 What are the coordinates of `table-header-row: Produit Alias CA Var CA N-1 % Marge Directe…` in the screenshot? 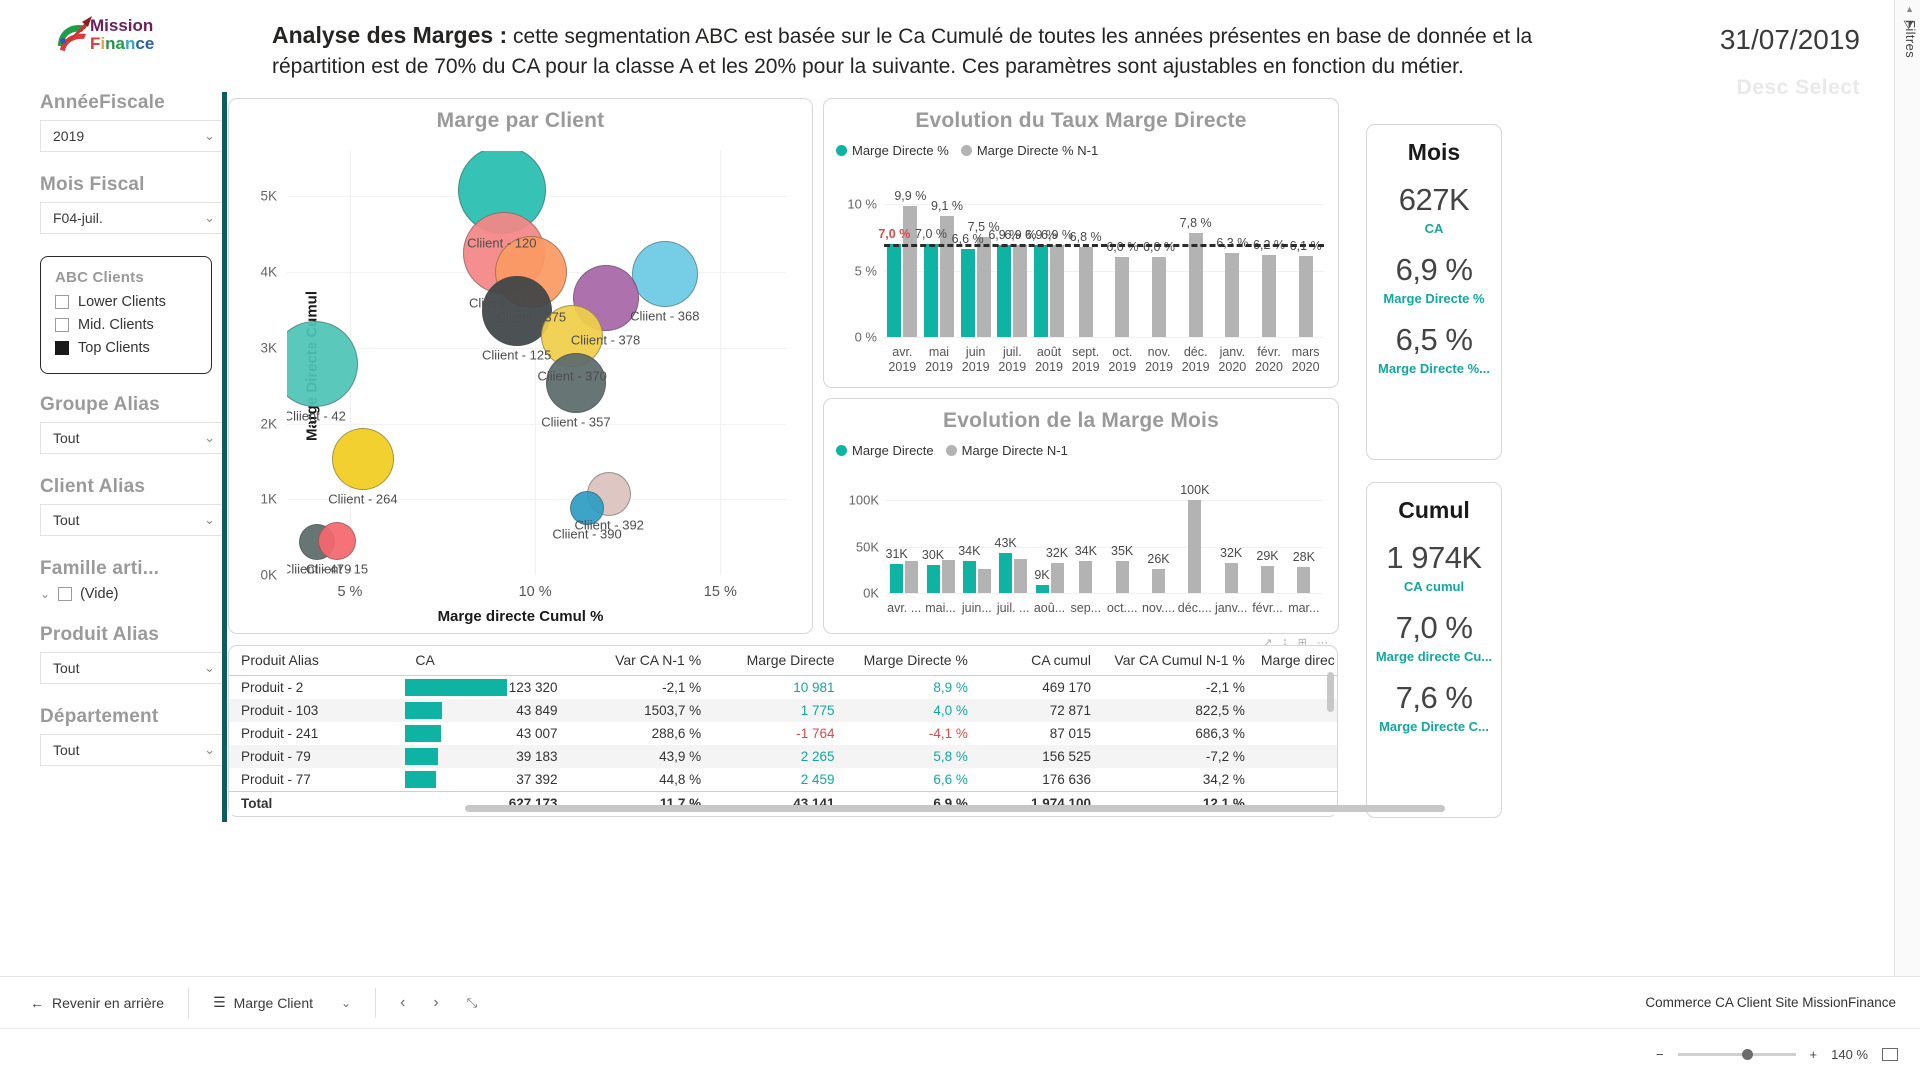 It's located at (783, 661).